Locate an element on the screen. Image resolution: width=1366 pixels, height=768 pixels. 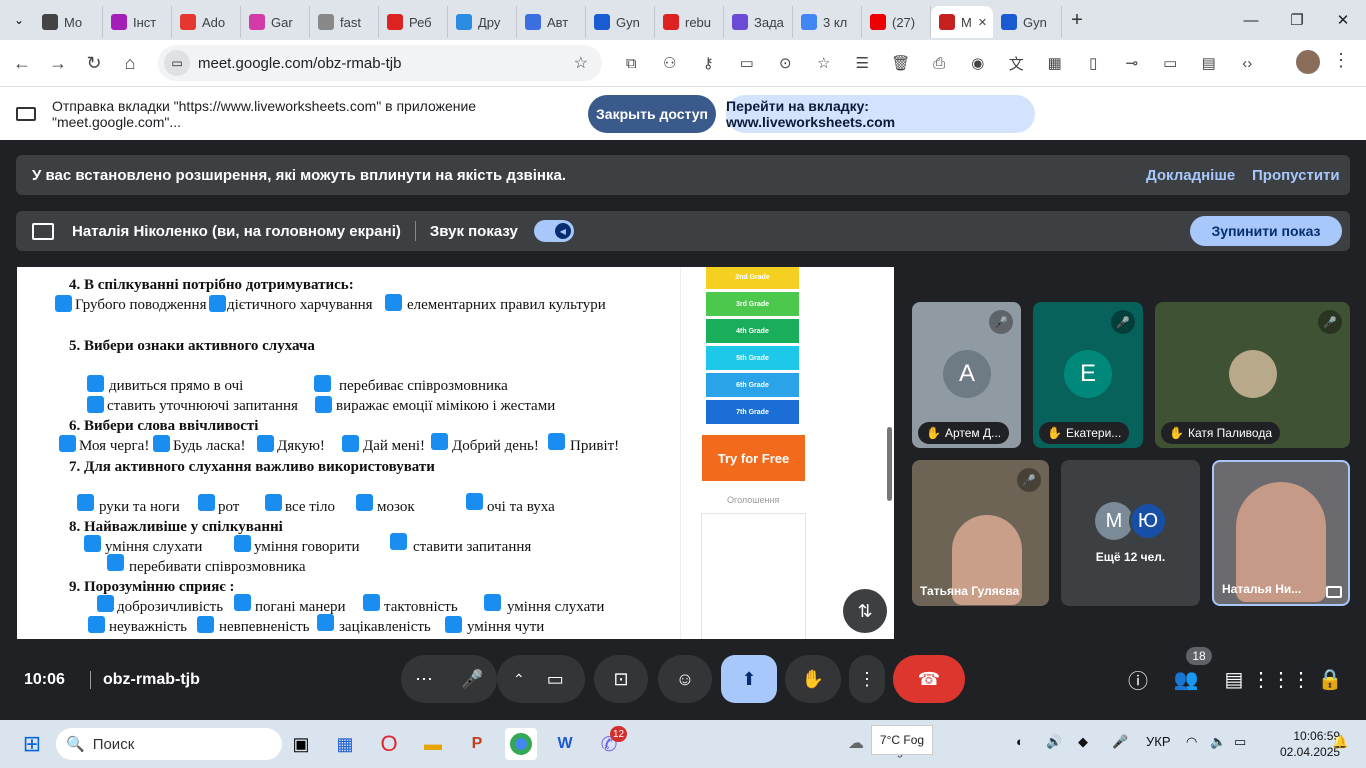
copilot-icon: ◐ is located at coordinates (1020, 741).